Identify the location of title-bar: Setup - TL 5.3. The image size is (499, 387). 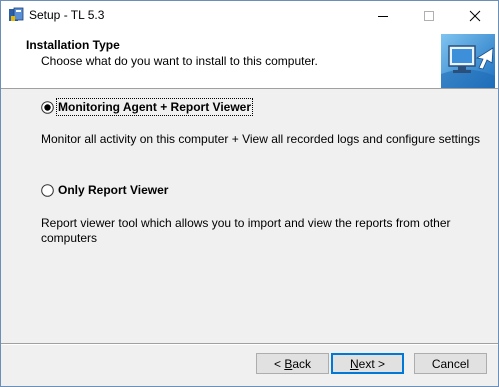
(249, 16).